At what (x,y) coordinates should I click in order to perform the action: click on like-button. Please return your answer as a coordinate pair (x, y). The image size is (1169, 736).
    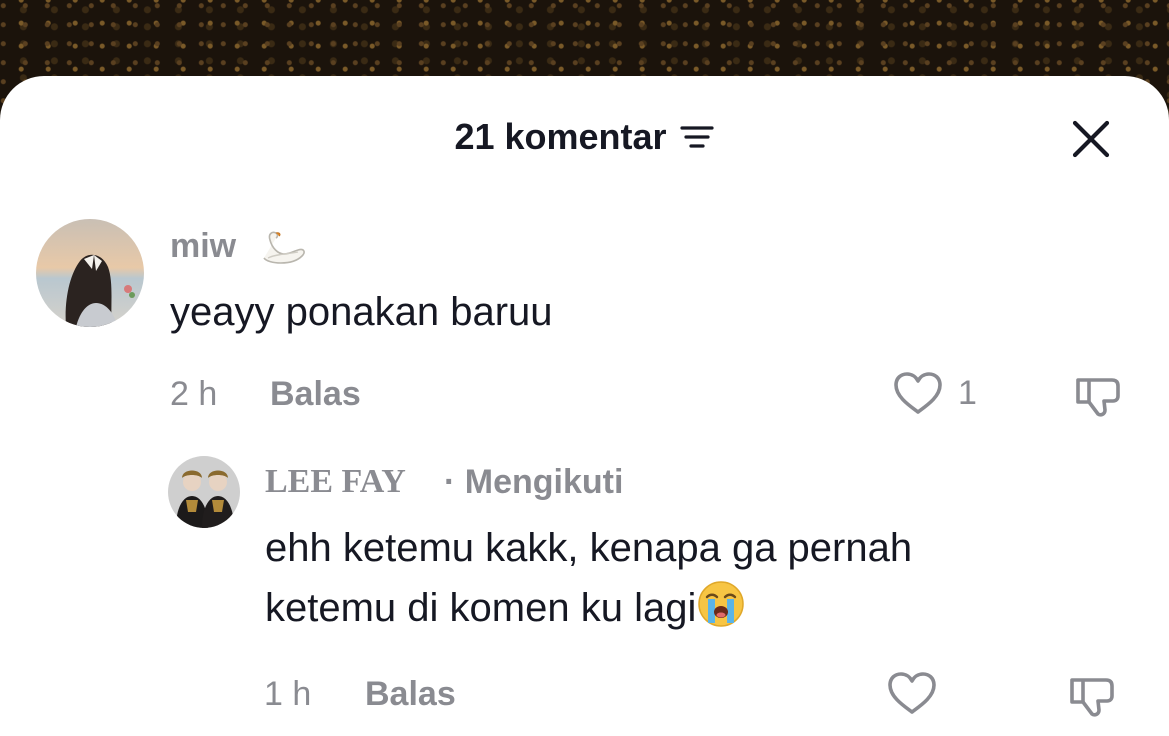
    Looking at the image, I should click on (919, 693).